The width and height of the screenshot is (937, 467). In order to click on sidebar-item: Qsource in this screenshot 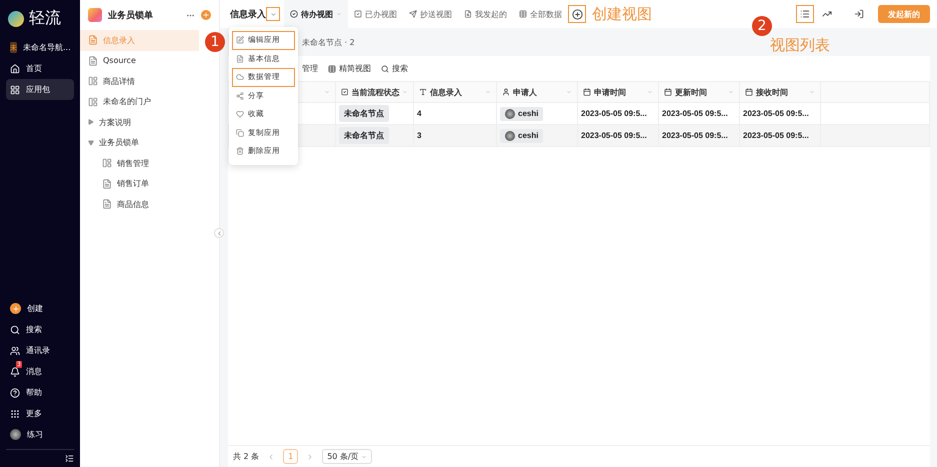, I will do `click(149, 60)`.